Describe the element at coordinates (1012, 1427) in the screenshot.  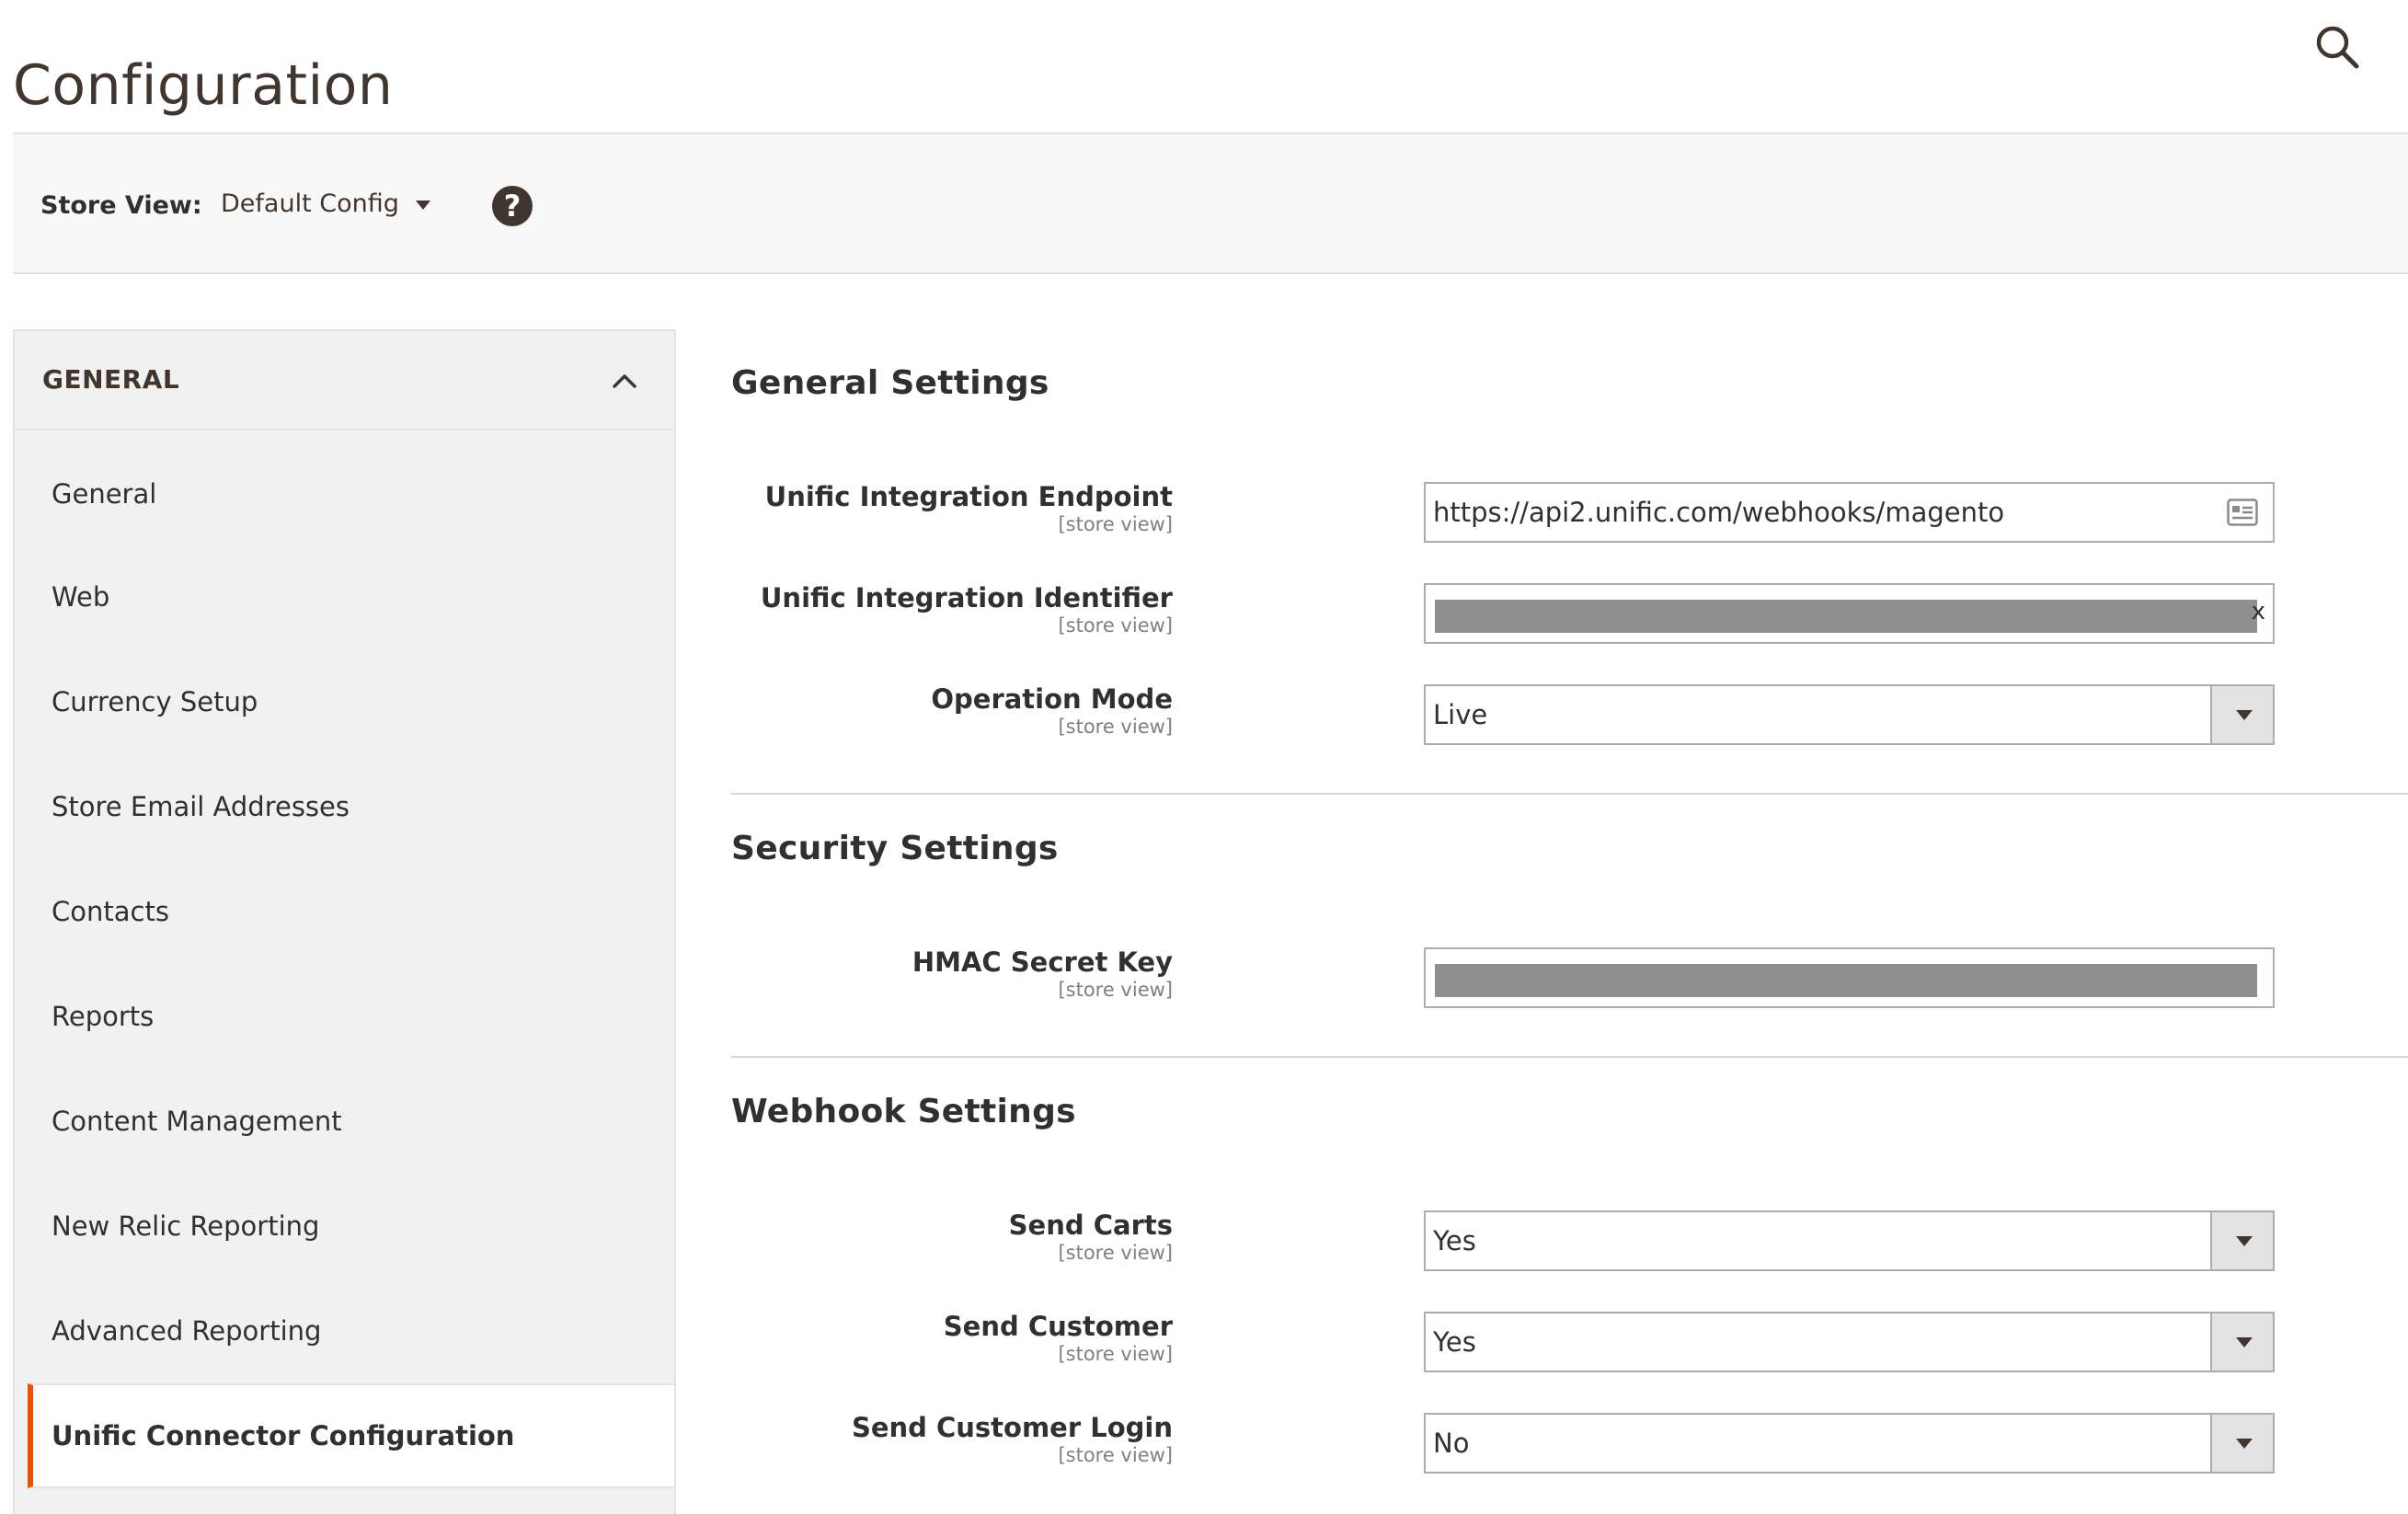
I see `send-customer-login-label: Send Customer Login` at that location.